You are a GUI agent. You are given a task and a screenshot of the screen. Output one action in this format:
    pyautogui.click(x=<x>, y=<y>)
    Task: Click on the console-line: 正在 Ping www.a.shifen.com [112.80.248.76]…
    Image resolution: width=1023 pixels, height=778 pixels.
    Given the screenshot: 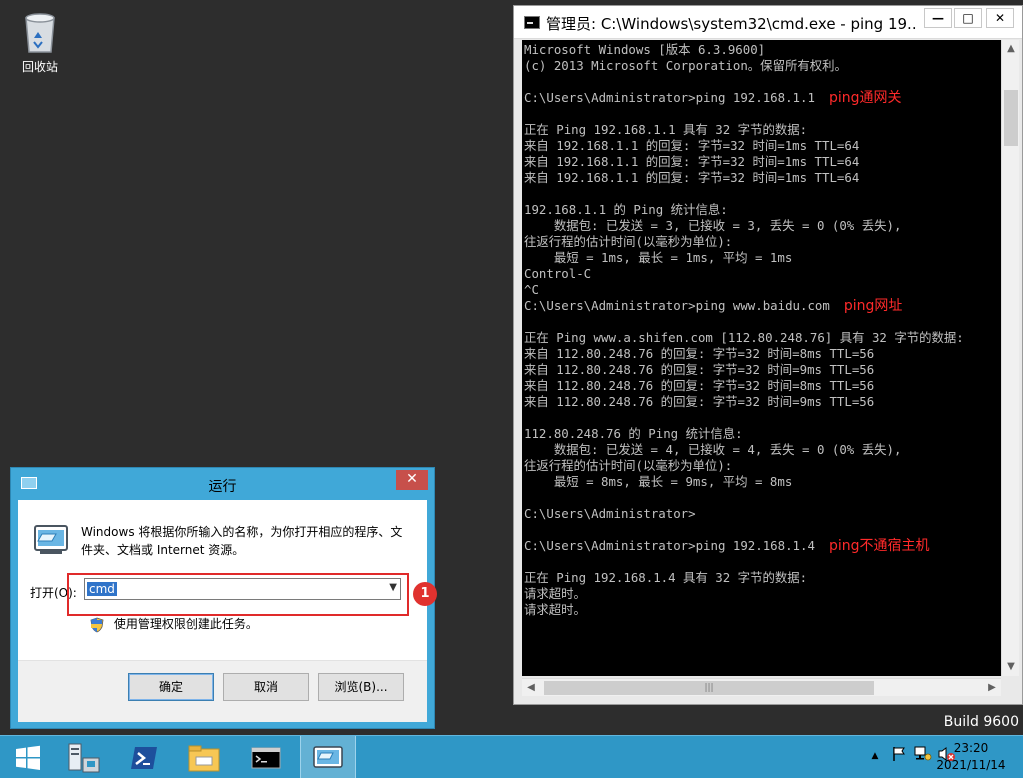 What is the action you would take?
    pyautogui.click(x=762, y=338)
    